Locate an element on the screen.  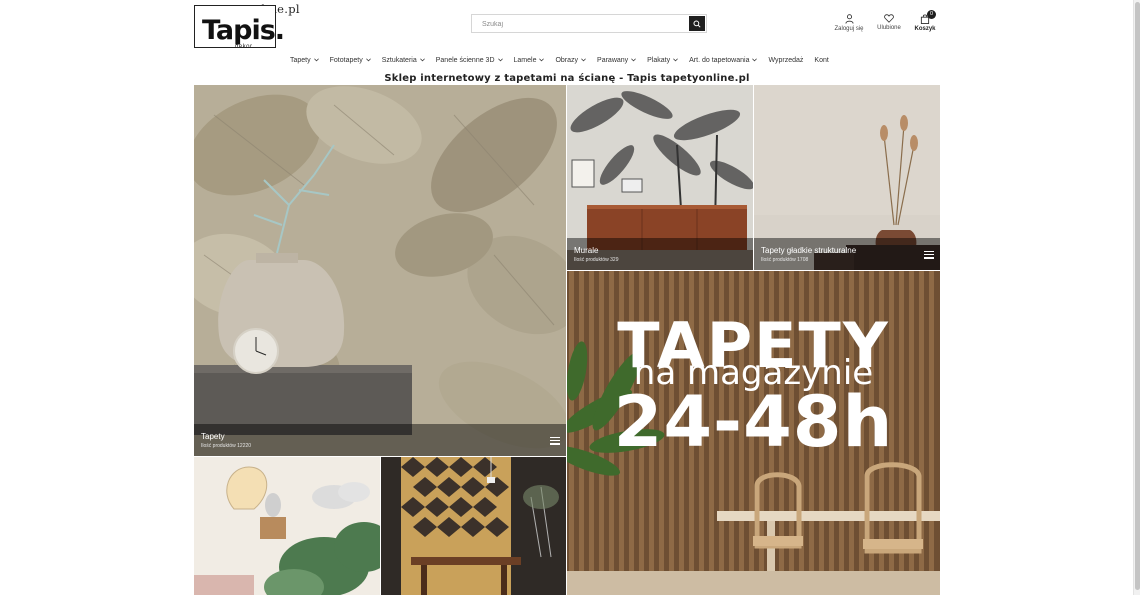
nav-item-fototapety: Fototapety is located at coordinates (350, 60).